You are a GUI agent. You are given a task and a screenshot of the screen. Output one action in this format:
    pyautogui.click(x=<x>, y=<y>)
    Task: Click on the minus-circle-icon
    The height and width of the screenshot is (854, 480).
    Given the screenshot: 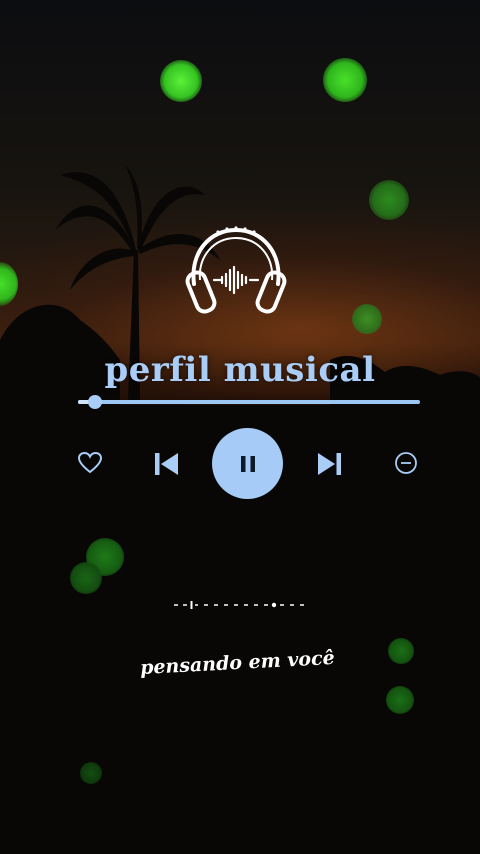 What is the action you would take?
    pyautogui.click(x=406, y=463)
    